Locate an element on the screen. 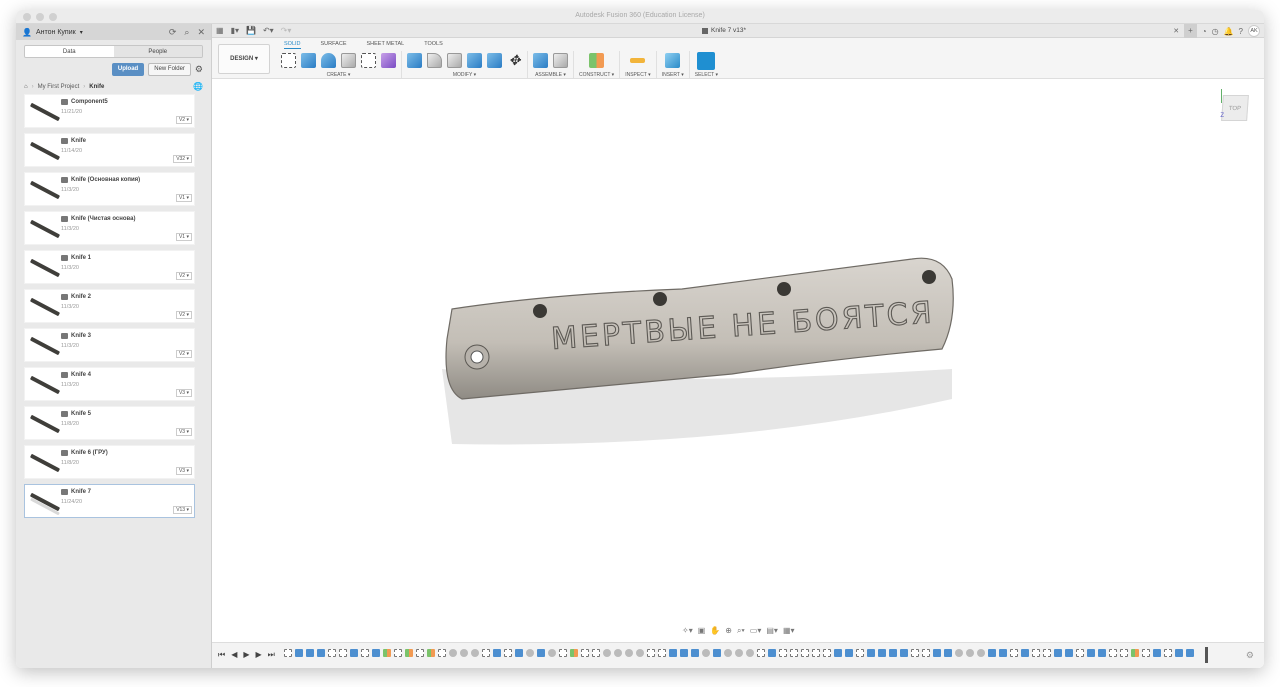  press-pull-icon is located at coordinates (414, 60).